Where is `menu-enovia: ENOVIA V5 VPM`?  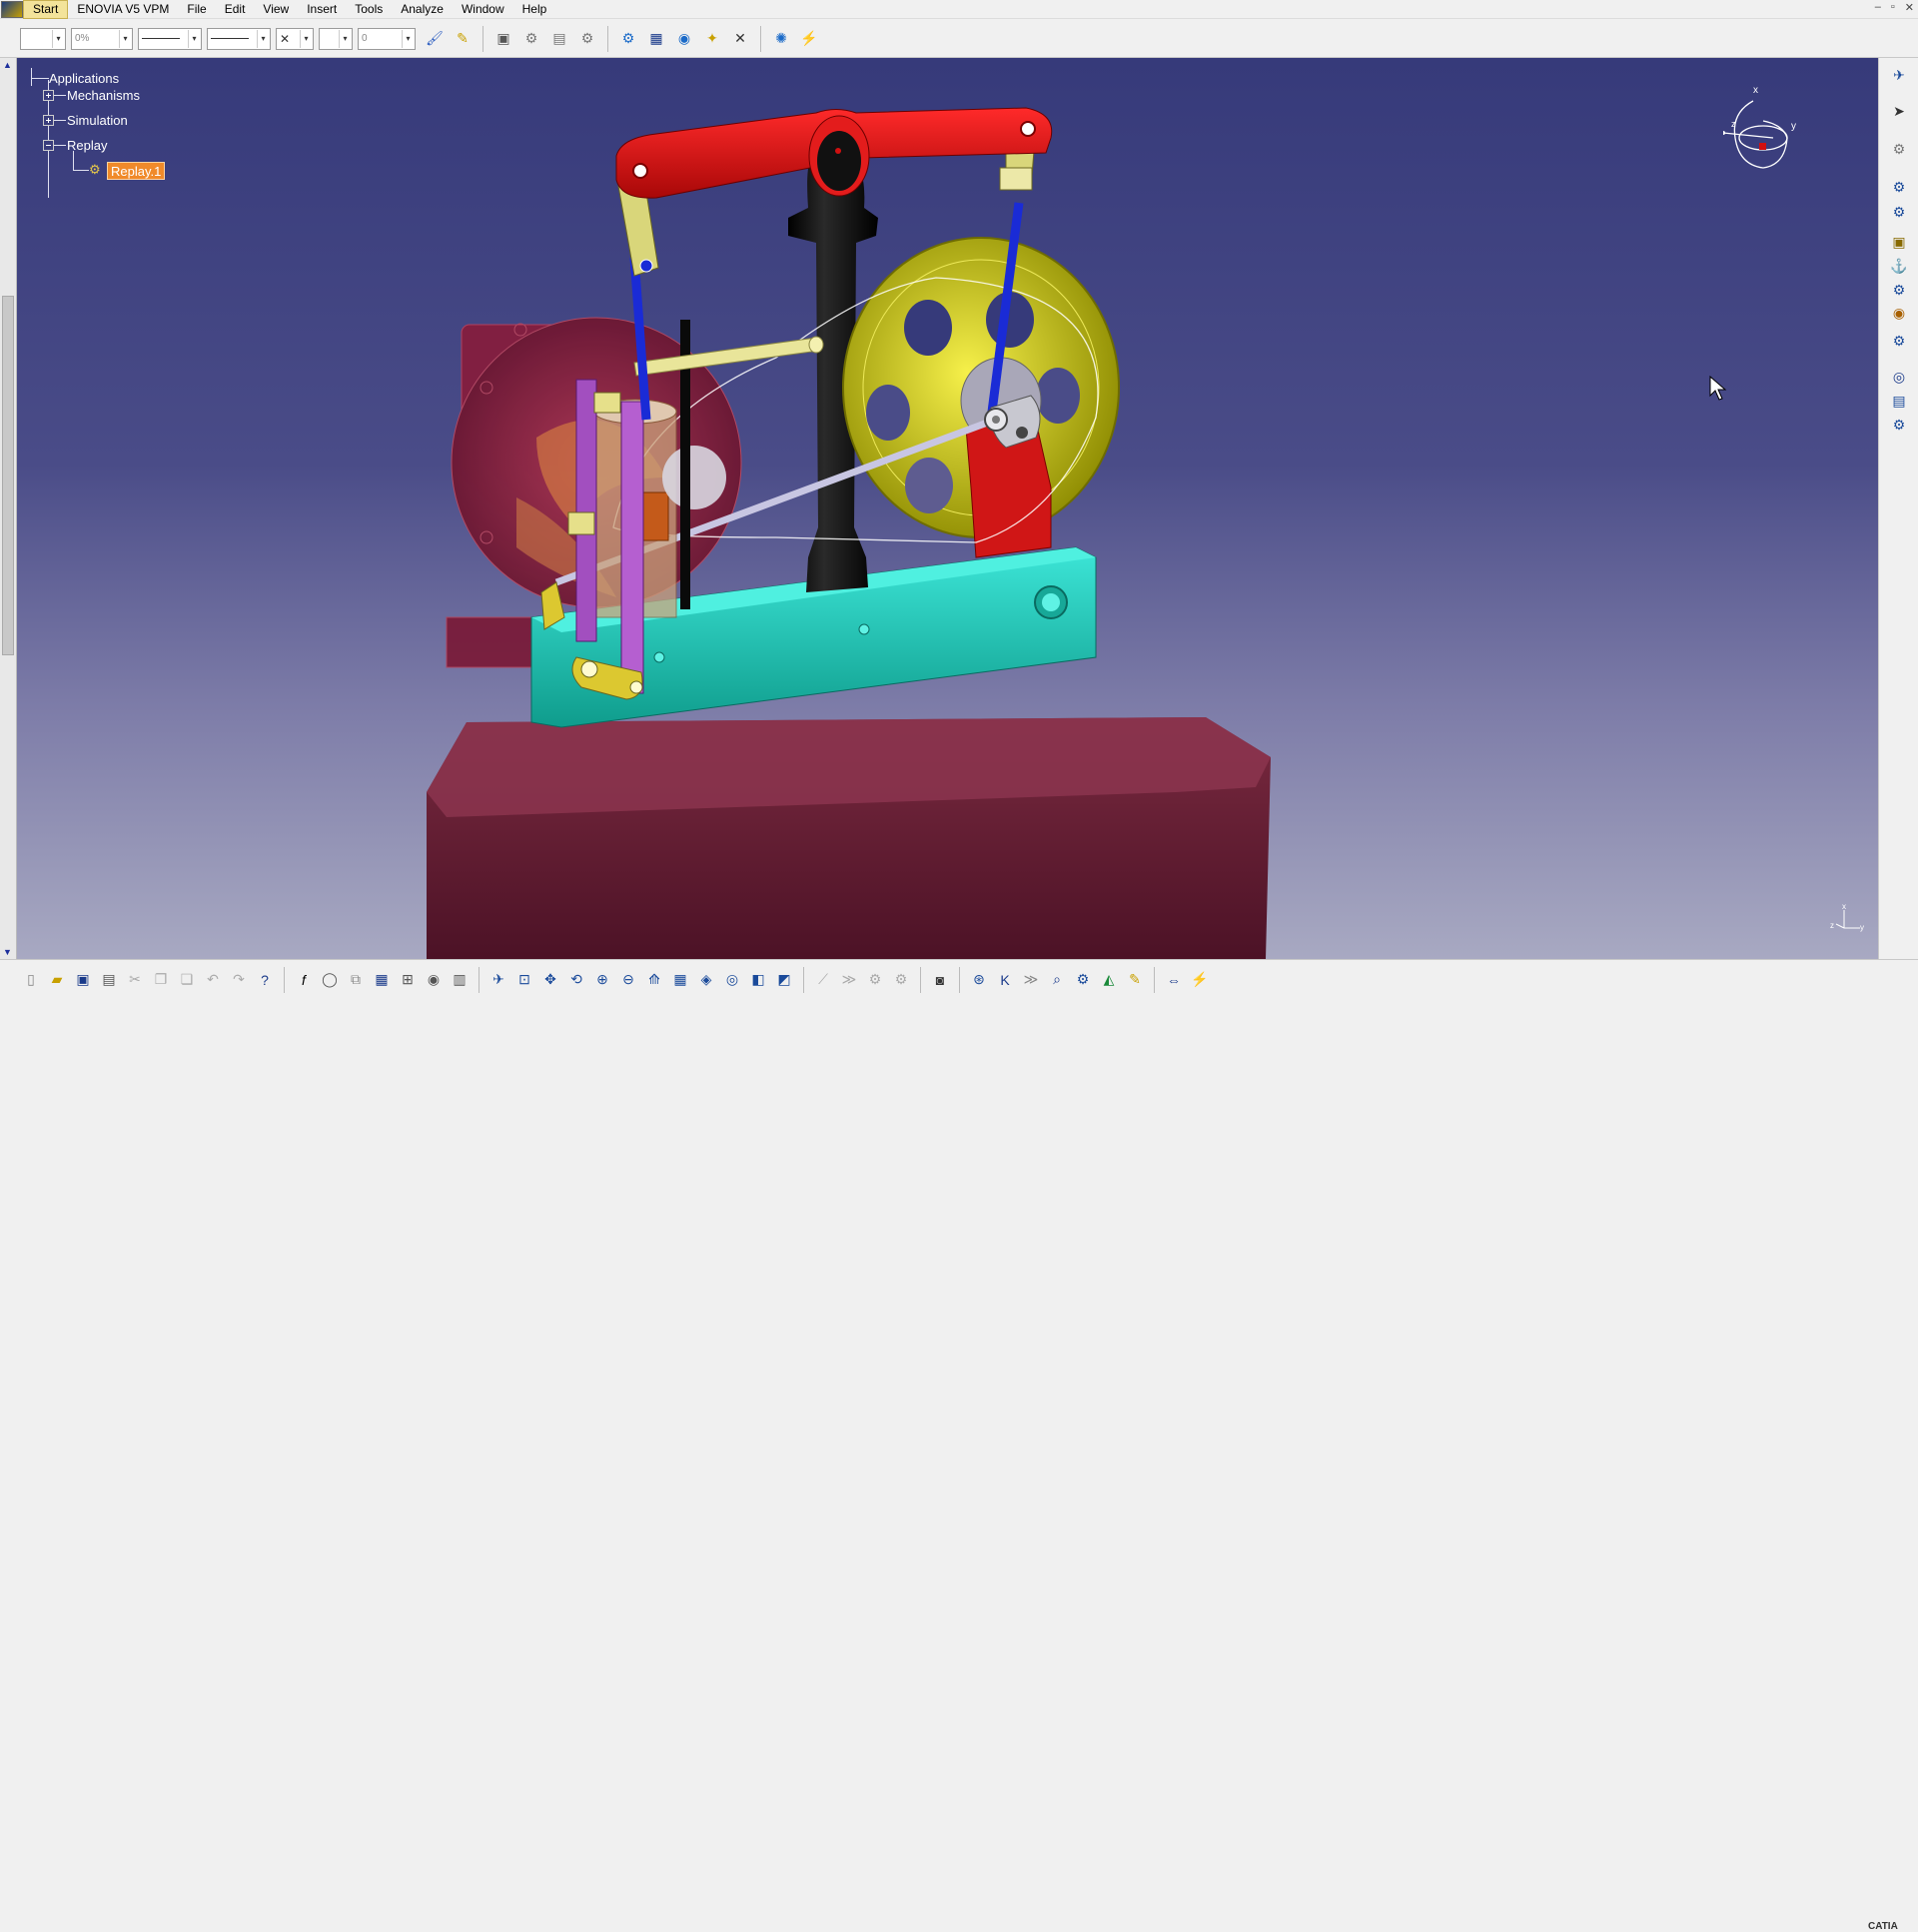 menu-enovia: ENOVIA V5 VPM is located at coordinates (123, 9).